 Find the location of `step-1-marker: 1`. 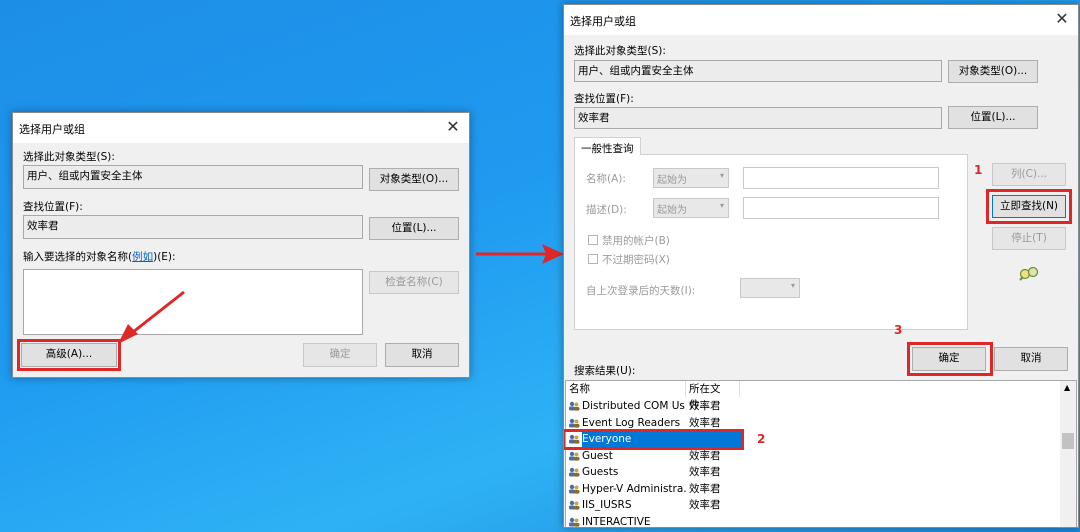

step-1-marker: 1 is located at coordinates (978, 170).